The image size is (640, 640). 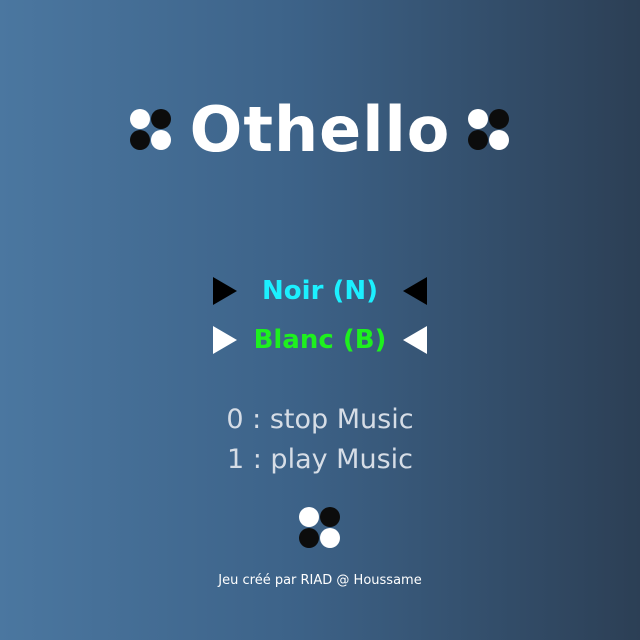 I want to click on menu-option-blanc-label: Blanc (B), so click(x=320, y=340).